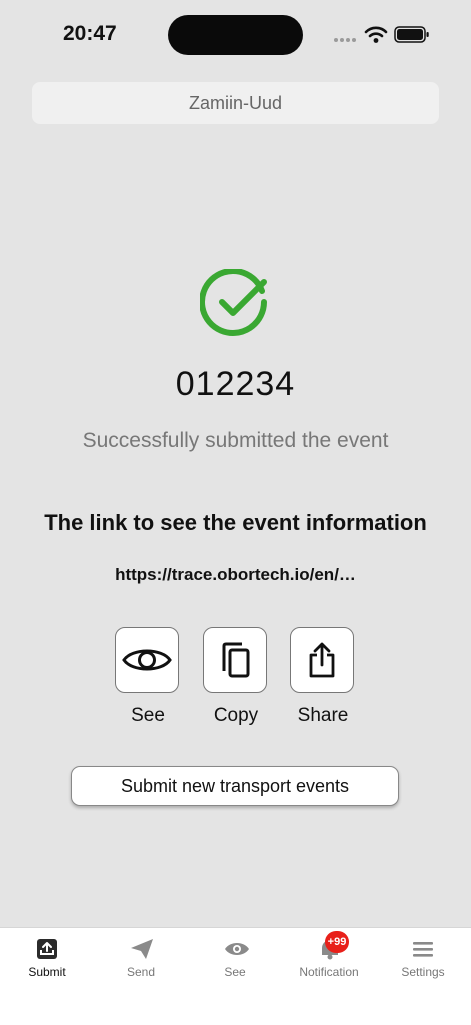 This screenshot has width=471, height=1025. What do you see at coordinates (235, 786) in the screenshot?
I see `submit-new-events-button: Submit new transport events` at bounding box center [235, 786].